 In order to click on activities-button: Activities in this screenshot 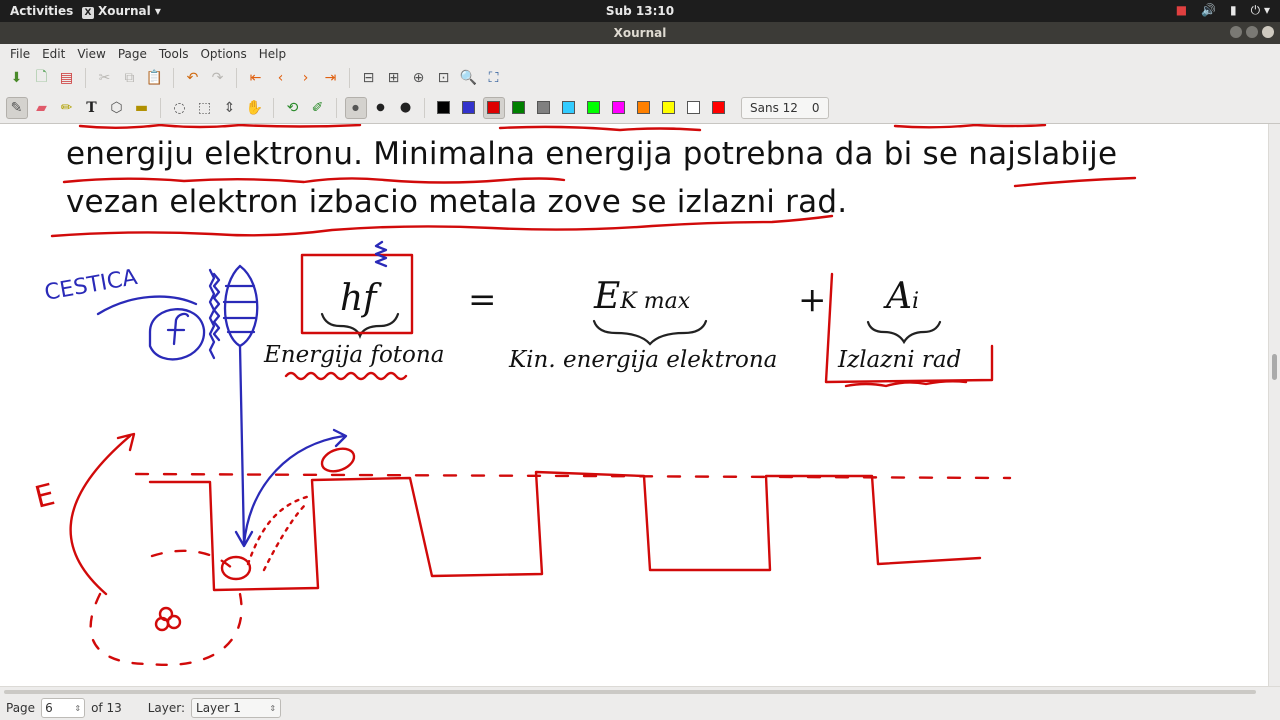, I will do `click(41, 11)`.